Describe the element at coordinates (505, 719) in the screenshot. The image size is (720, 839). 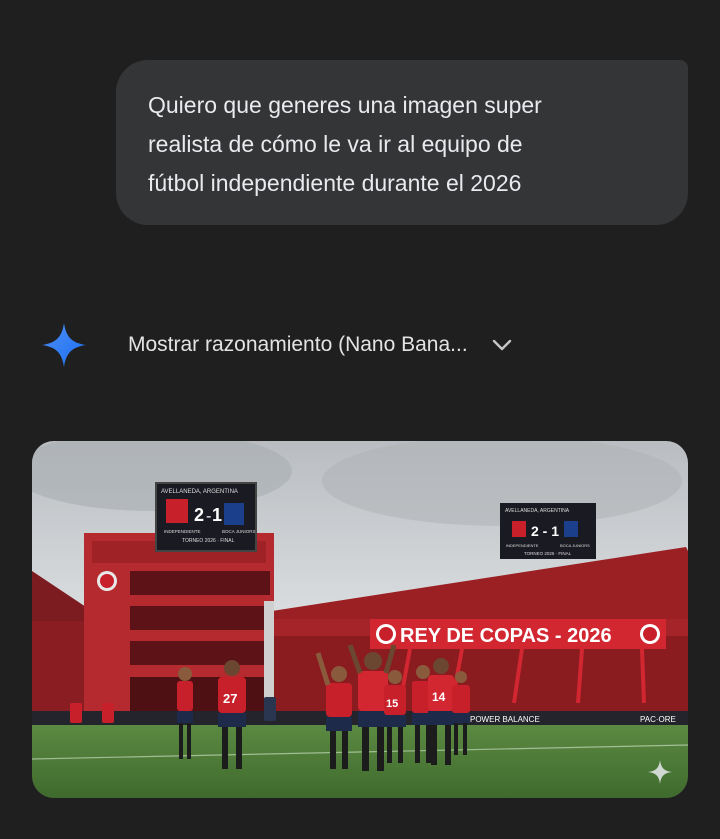
I see `ad-board-1: POWER BALANCE` at that location.